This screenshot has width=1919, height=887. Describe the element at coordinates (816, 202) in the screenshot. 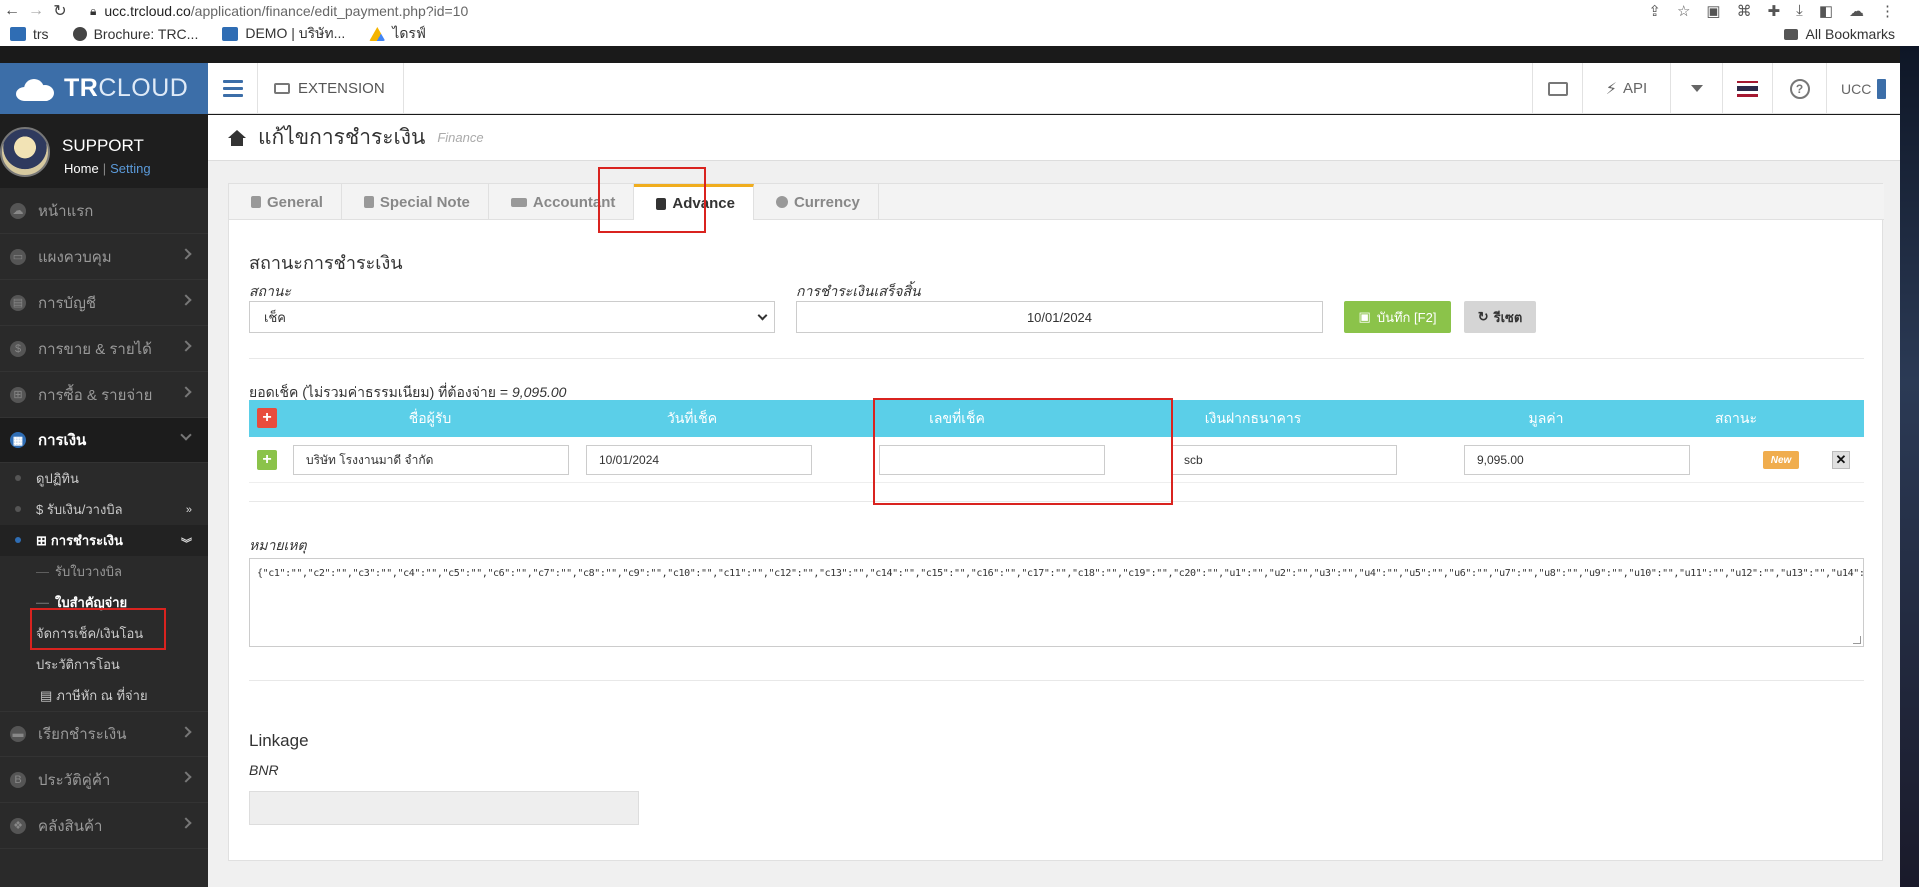

I see `tab-currency: Currency` at that location.